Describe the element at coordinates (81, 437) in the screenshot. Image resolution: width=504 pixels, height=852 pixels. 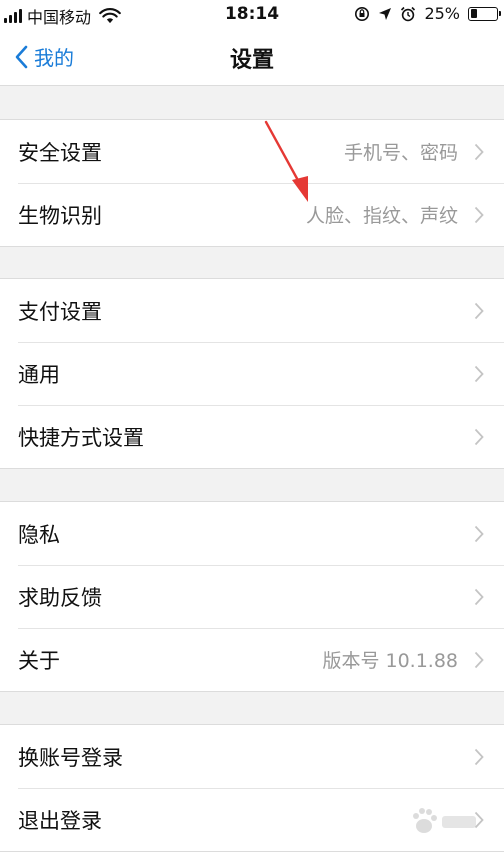
I see `row-label: 快捷方式设置` at that location.